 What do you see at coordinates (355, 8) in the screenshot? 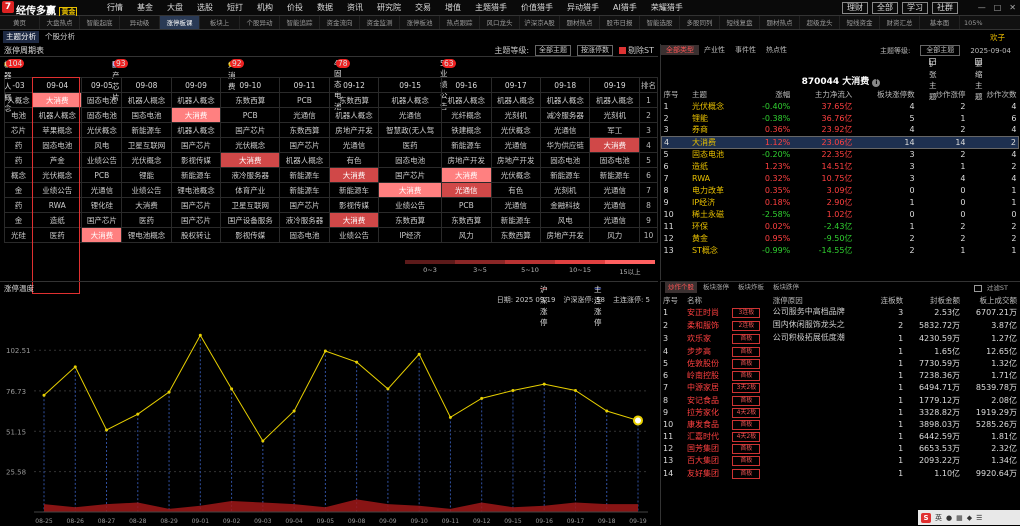
I see `menu-item: 资讯` at bounding box center [355, 8].